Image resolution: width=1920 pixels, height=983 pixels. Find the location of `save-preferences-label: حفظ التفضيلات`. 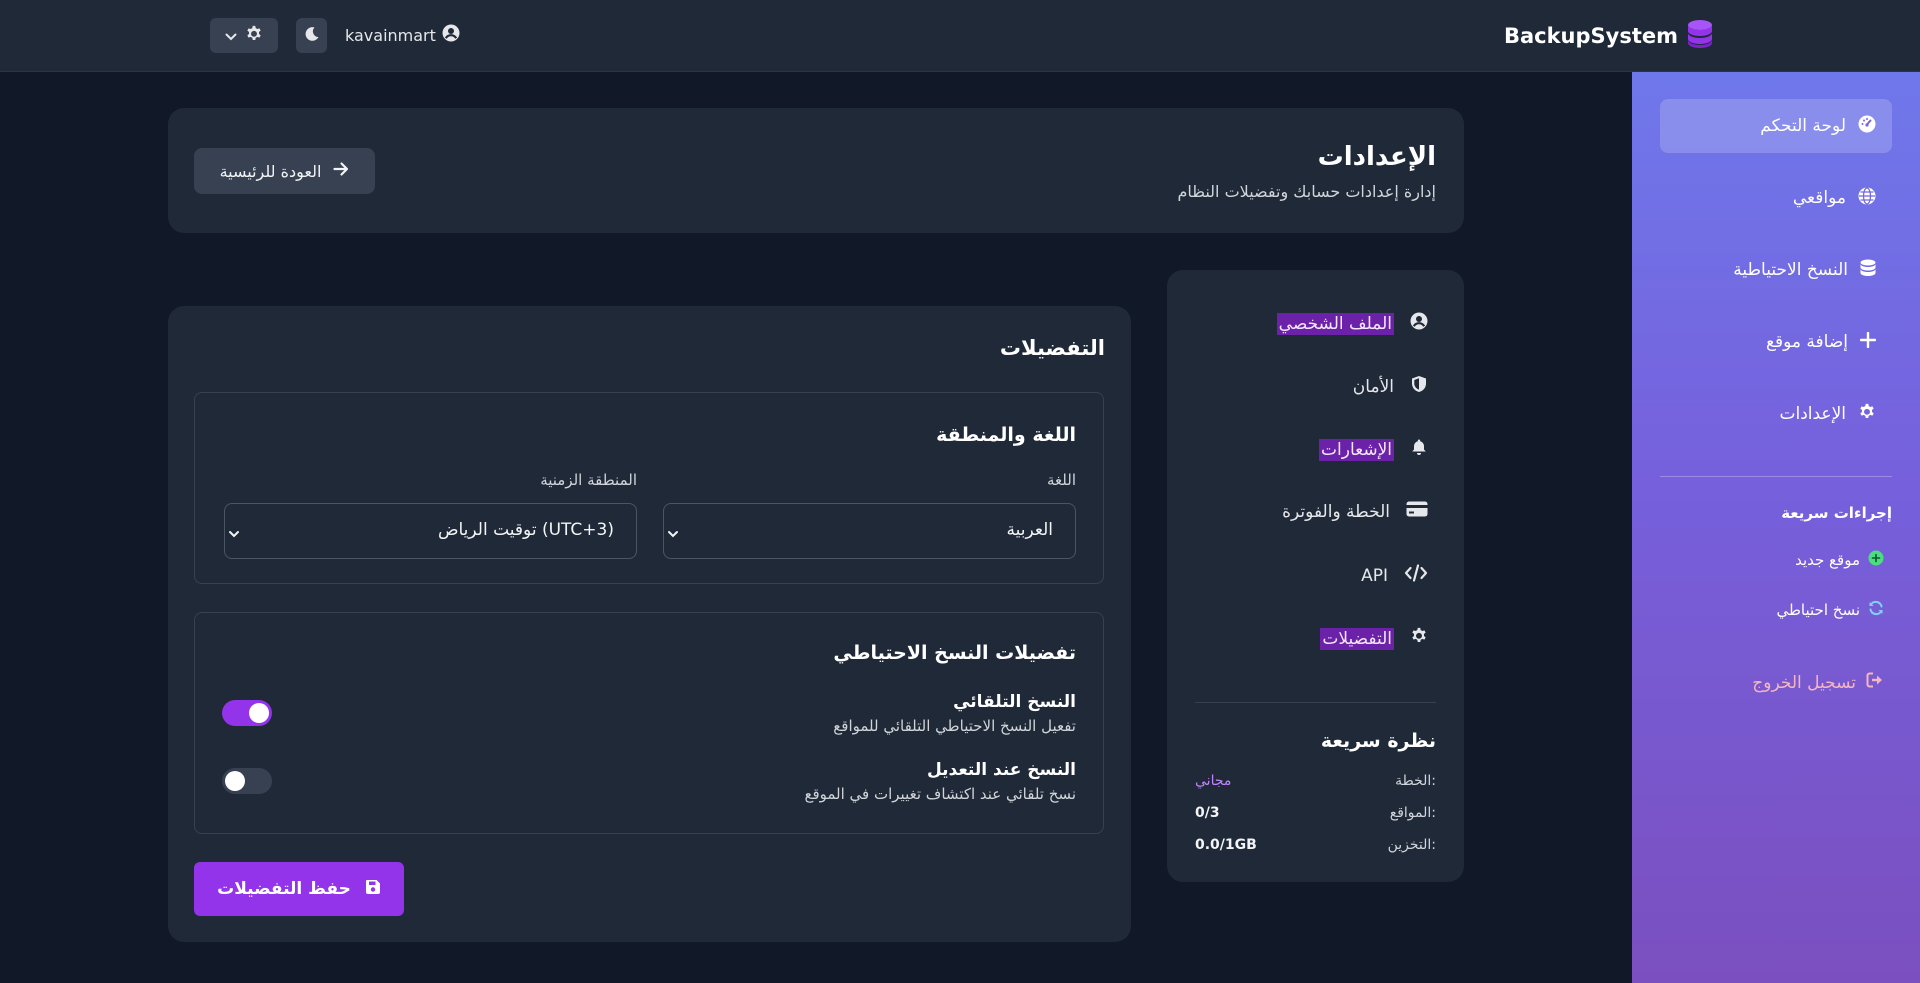

save-preferences-label: حفظ التفضيلات is located at coordinates (284, 889).